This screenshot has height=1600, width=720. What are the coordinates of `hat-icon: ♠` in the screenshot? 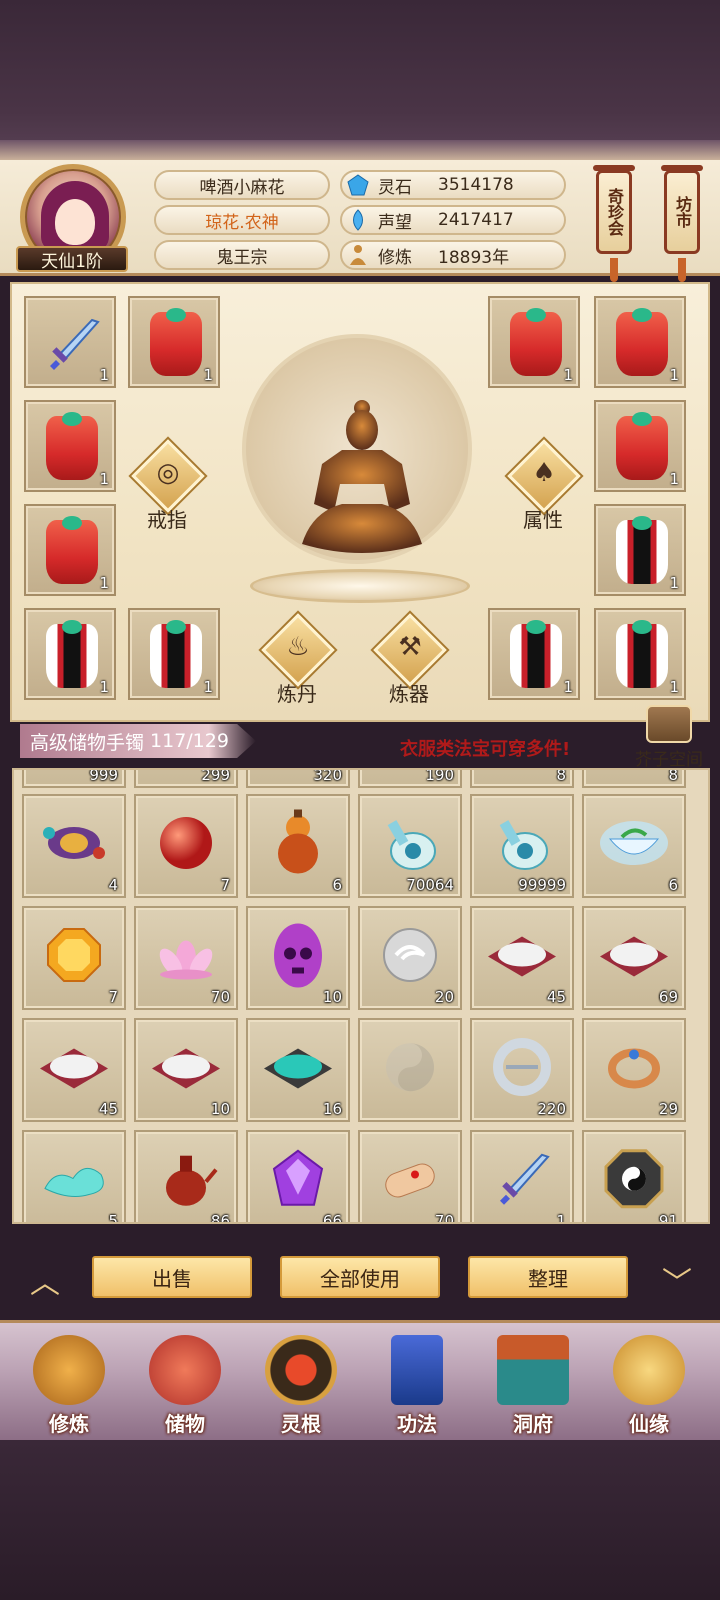 It's located at (544, 473).